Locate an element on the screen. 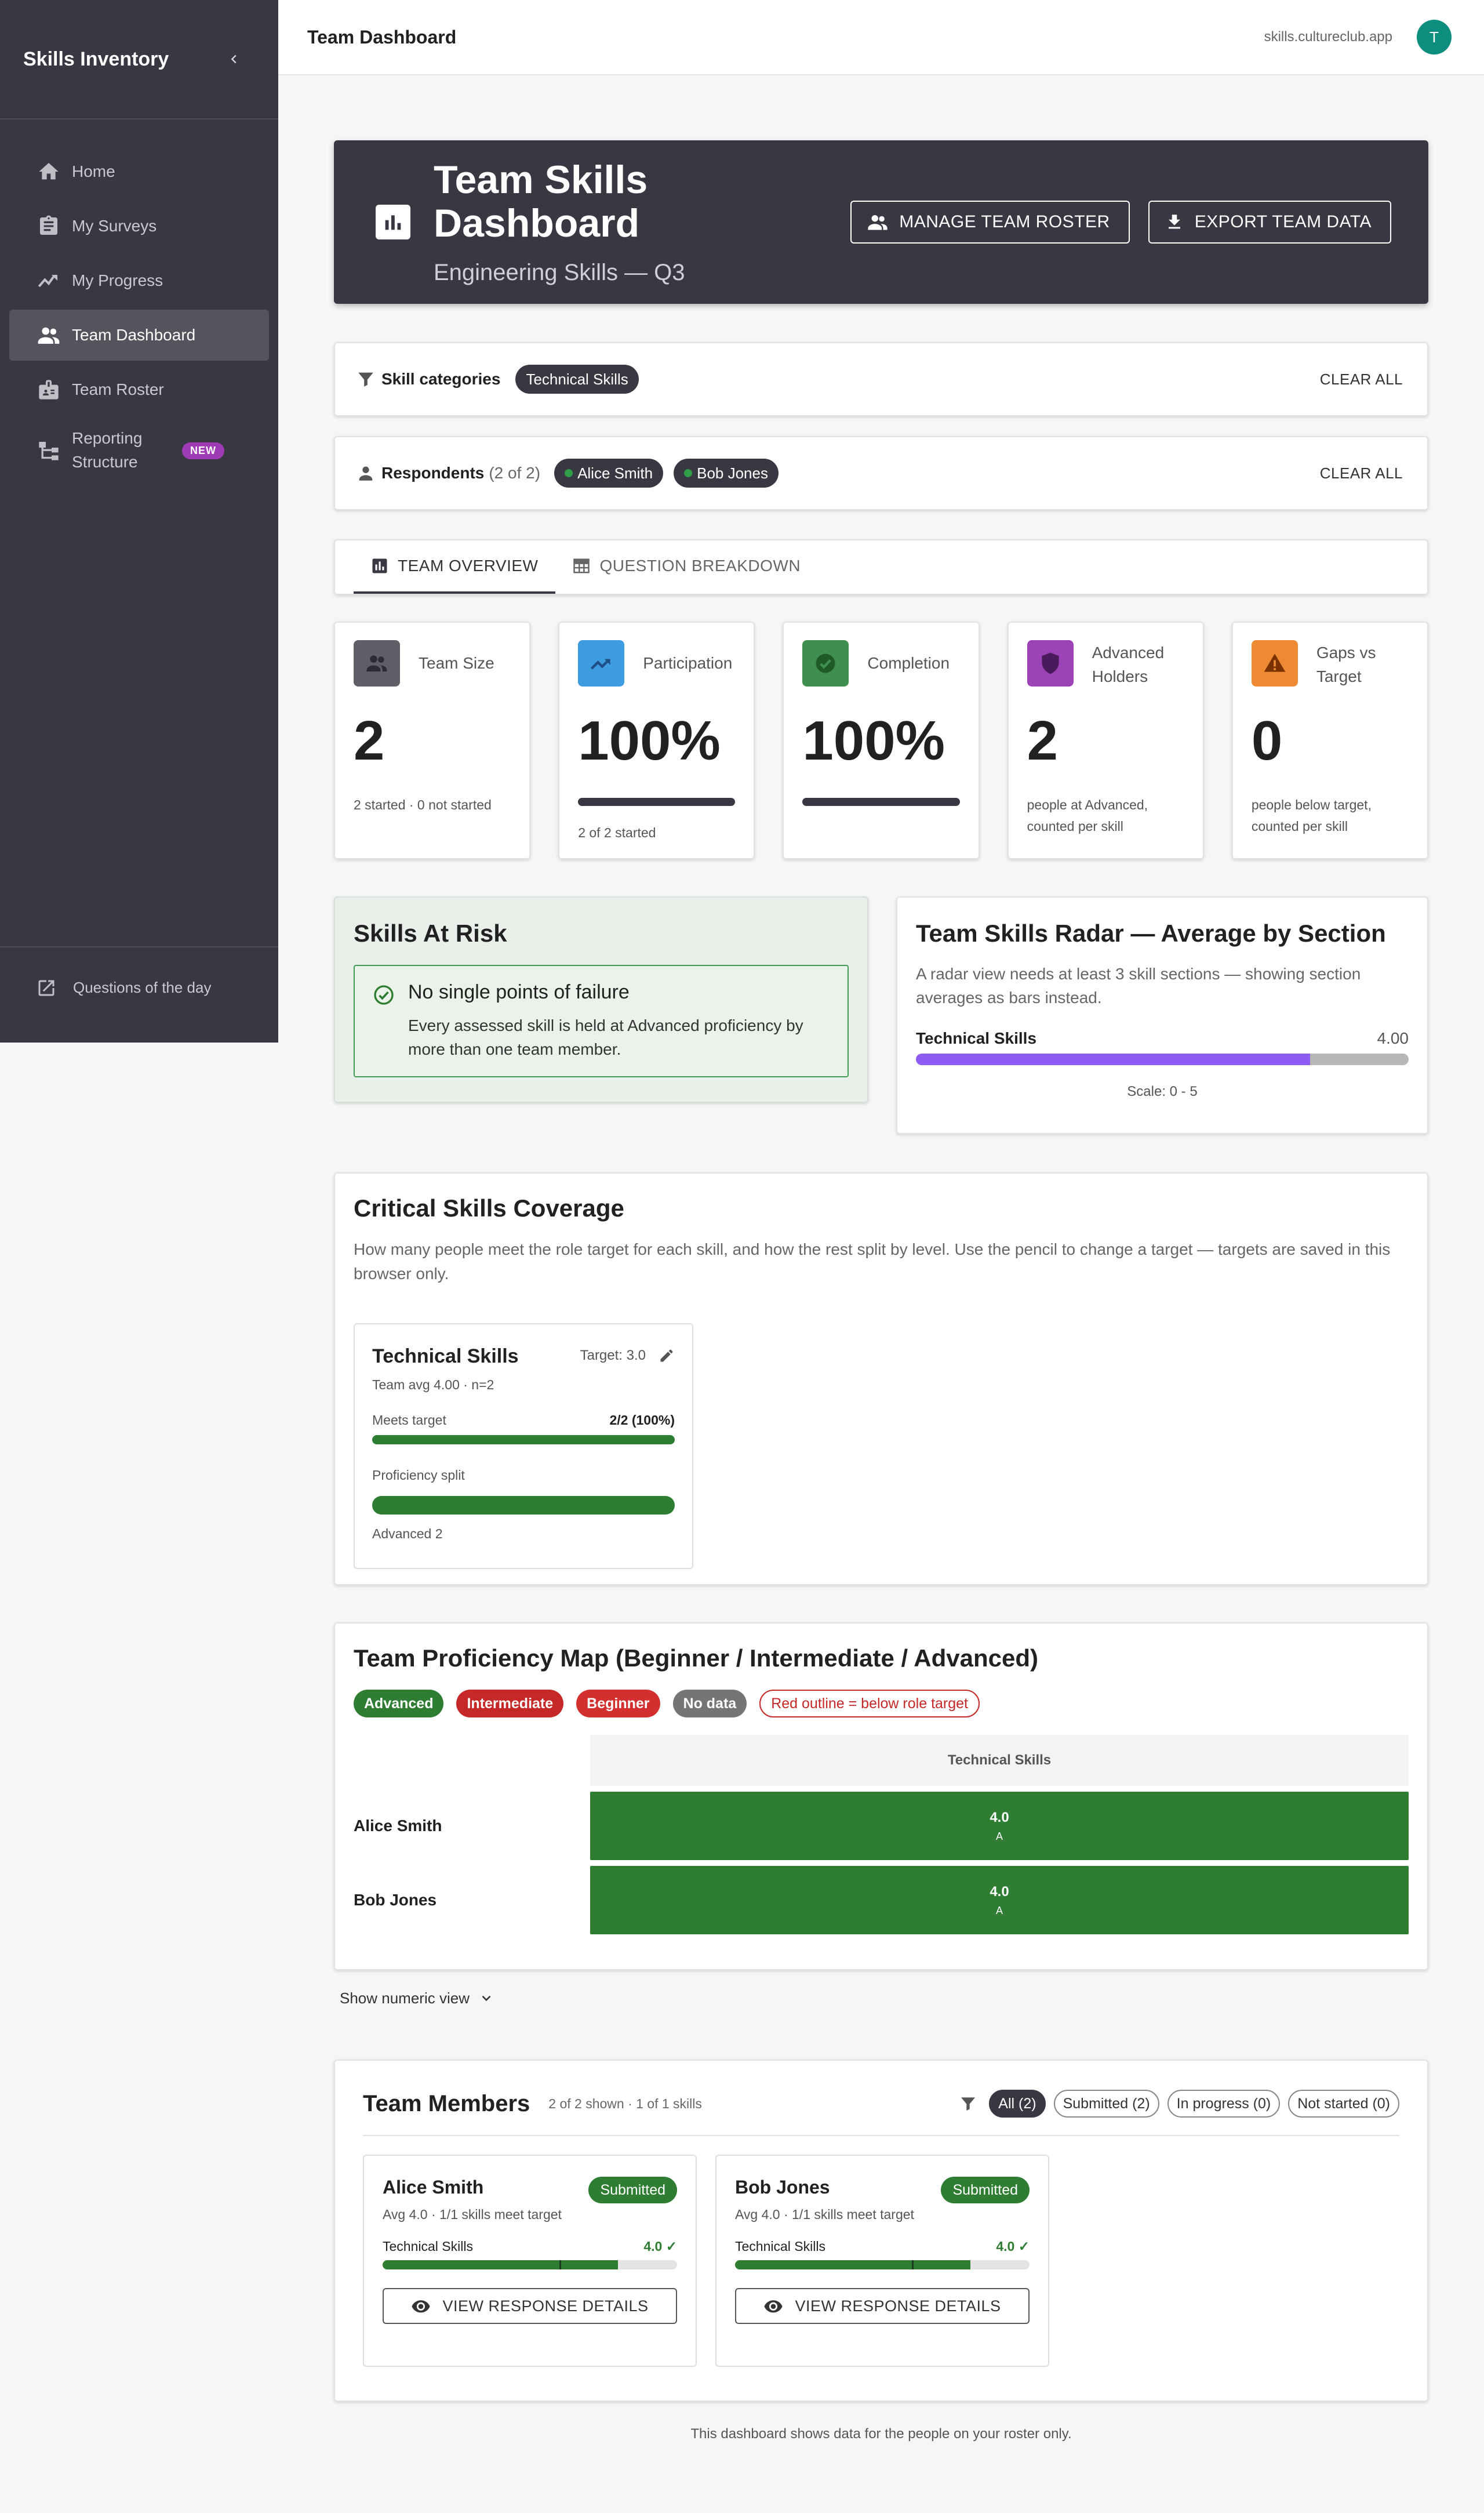 This screenshot has width=1484, height=2513. chevron-left-icon is located at coordinates (234, 59).